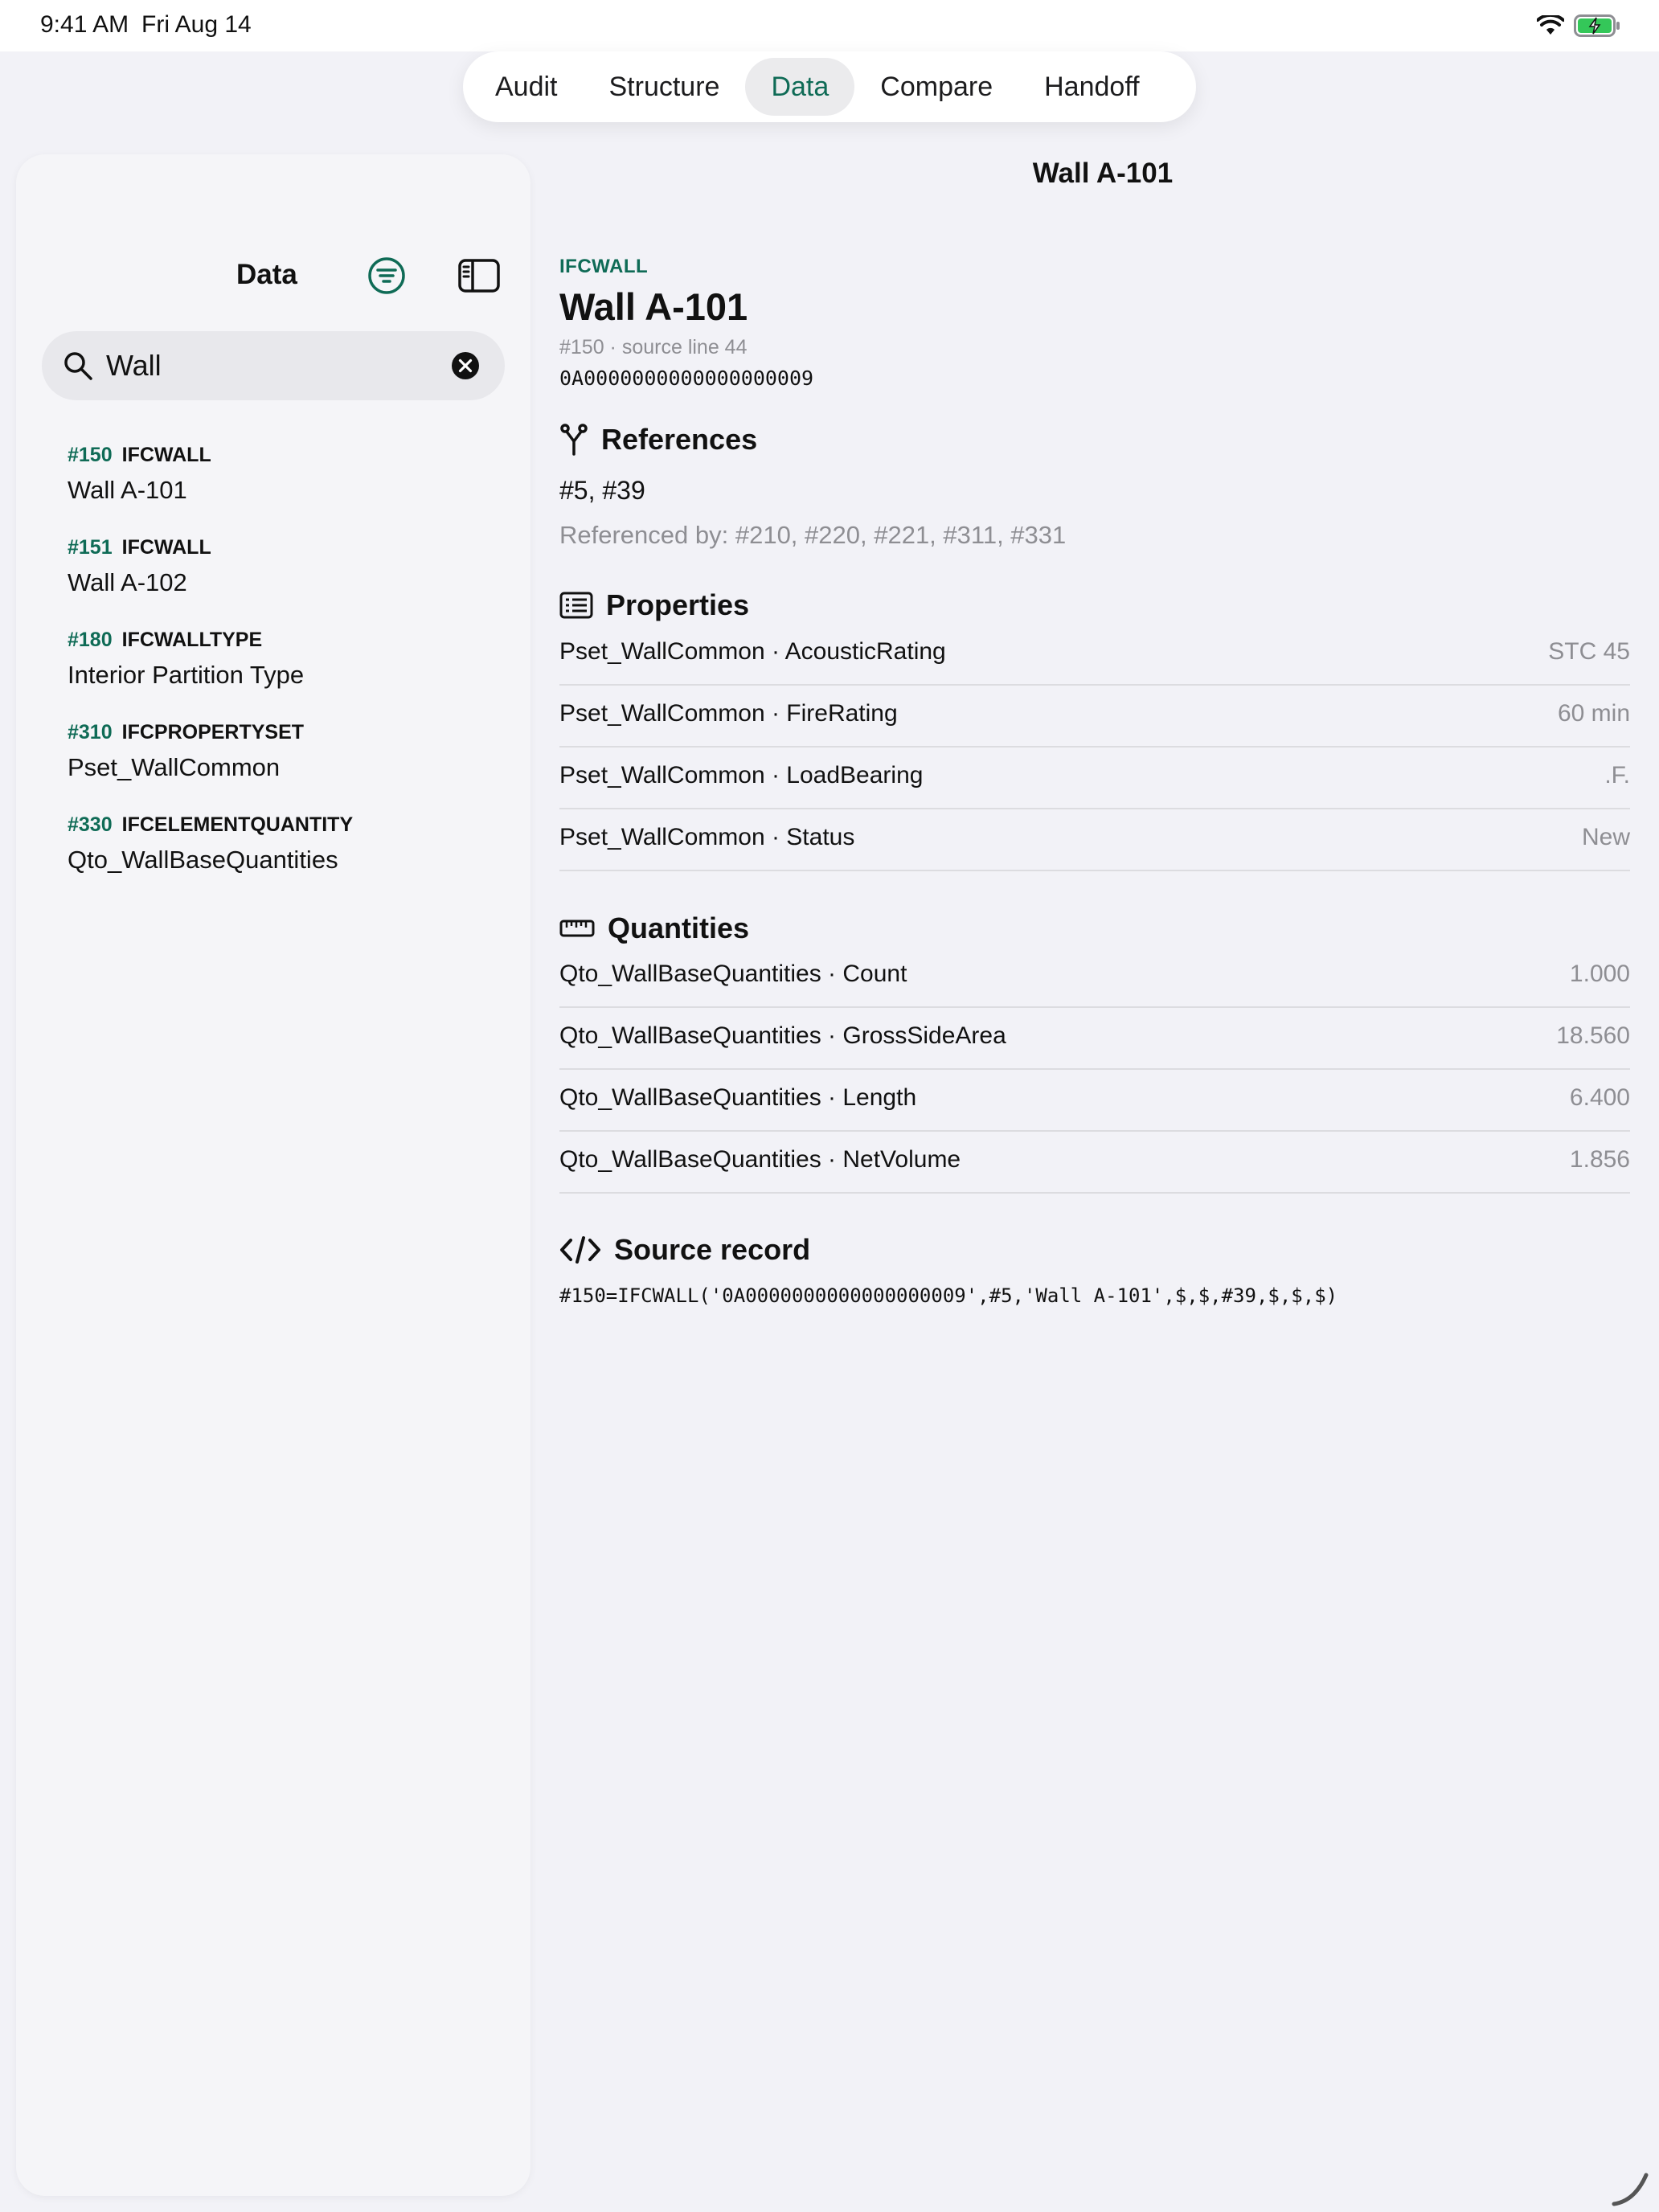 This screenshot has height=2212, width=1659. Describe the element at coordinates (1103, 173) in the screenshot. I see `detail-nav-title: Wall A-101` at that location.